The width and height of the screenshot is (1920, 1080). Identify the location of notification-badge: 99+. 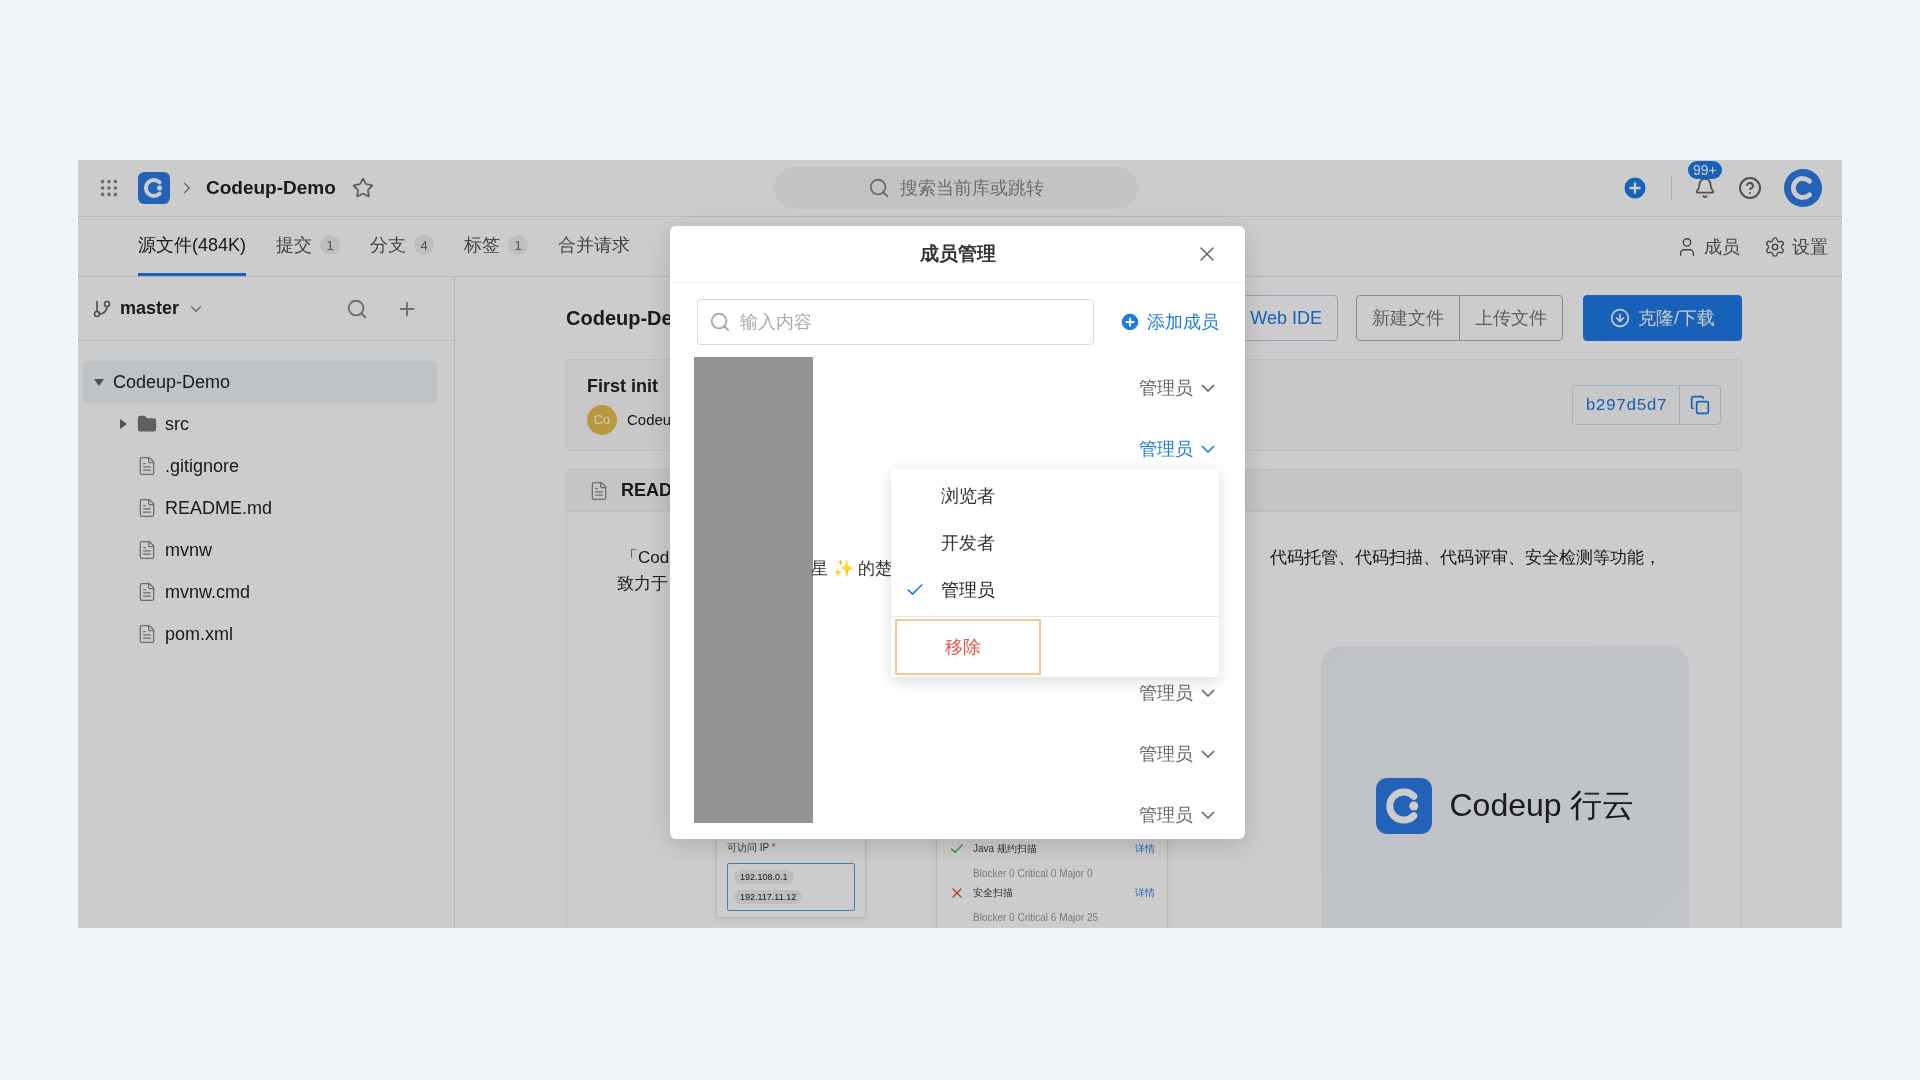
(1705, 170).